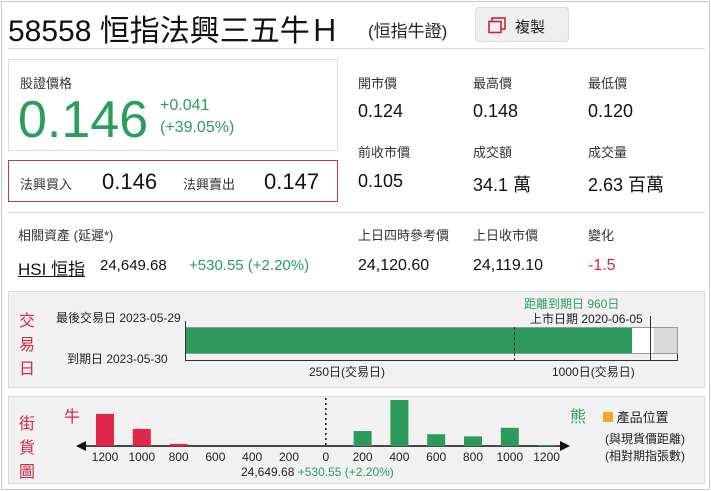  Describe the element at coordinates (363, 457) in the screenshot. I see `tick-label-7: 200` at that location.